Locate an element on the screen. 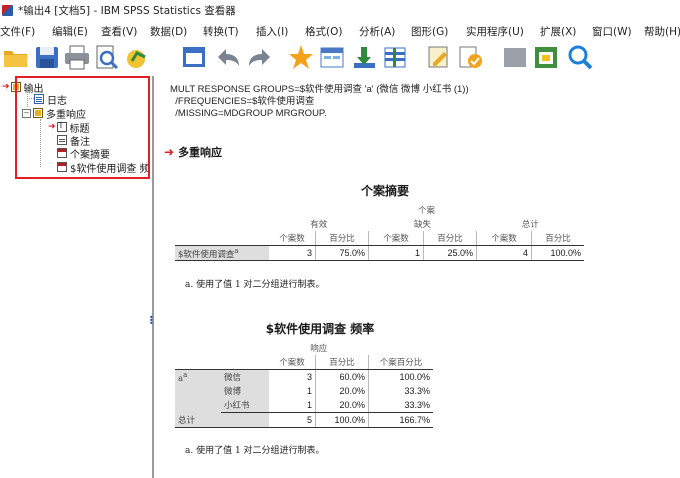  case-summary-title: 个案摘要 is located at coordinates (384, 191).